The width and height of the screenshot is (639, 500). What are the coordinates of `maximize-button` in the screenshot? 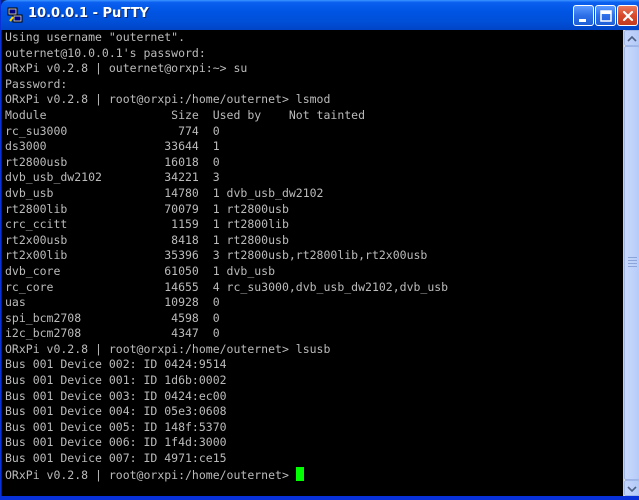 It's located at (605, 15).